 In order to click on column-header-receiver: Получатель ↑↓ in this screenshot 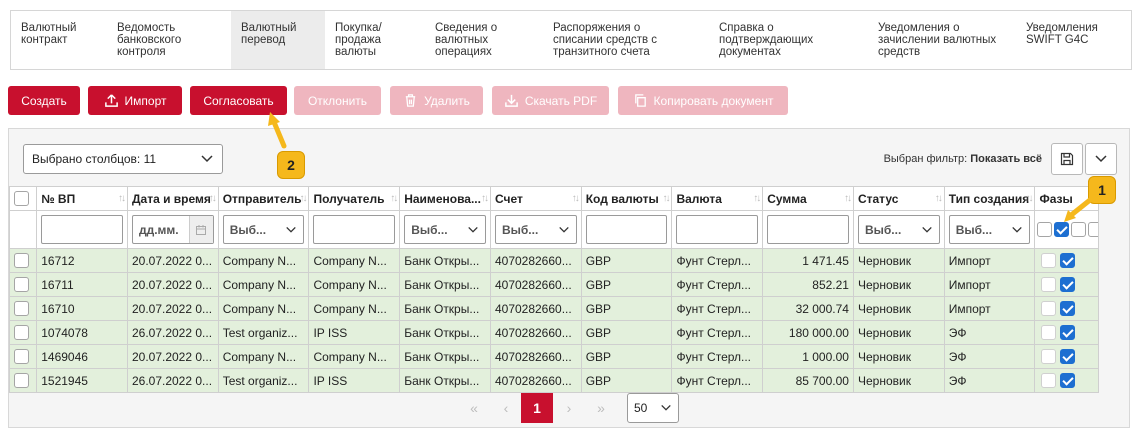, I will do `click(354, 198)`.